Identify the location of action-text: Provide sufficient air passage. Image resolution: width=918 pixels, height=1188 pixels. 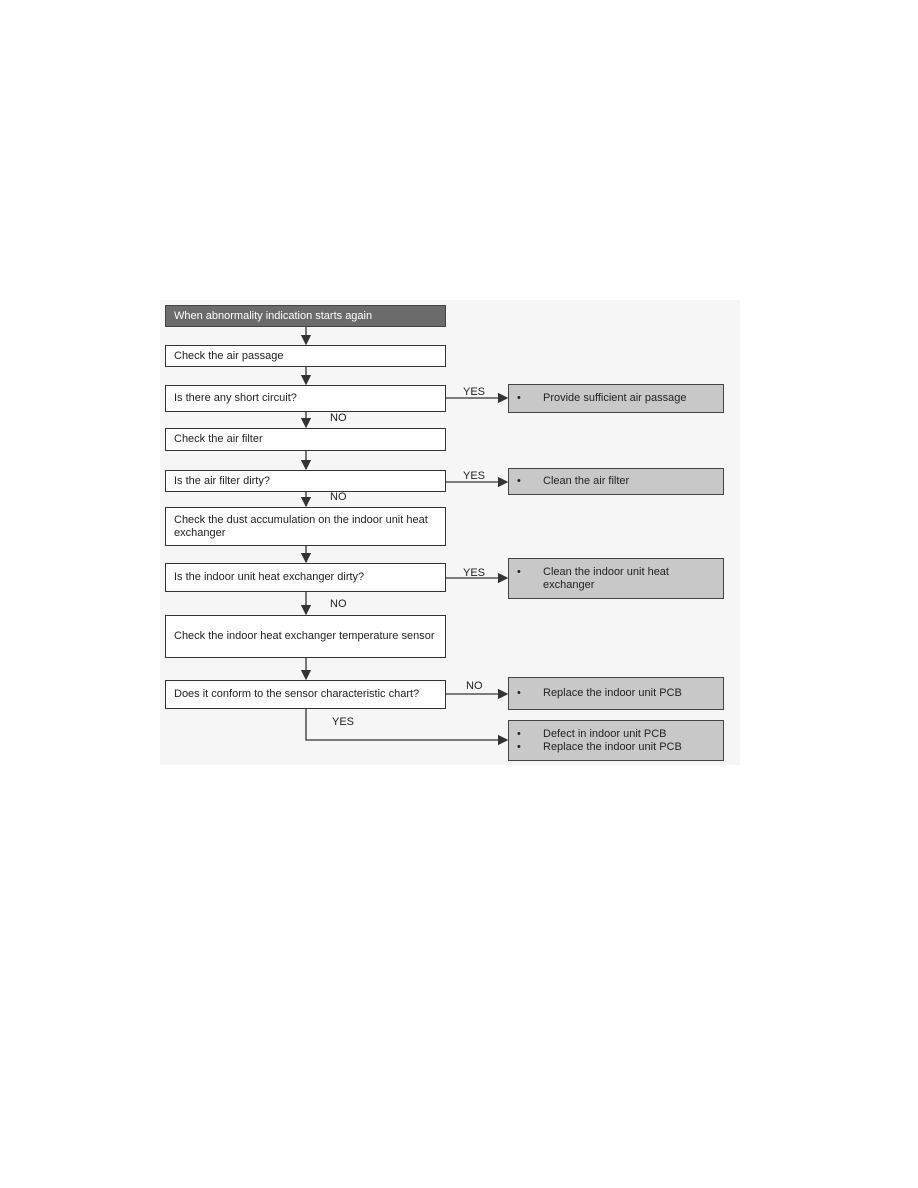
(615, 398).